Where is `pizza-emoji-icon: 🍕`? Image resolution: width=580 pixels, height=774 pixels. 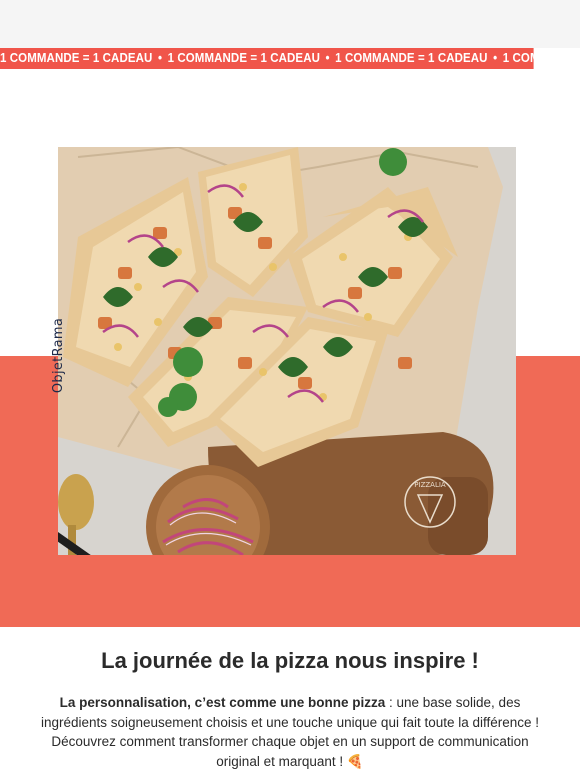 pizza-emoji-icon: 🍕 is located at coordinates (355, 761).